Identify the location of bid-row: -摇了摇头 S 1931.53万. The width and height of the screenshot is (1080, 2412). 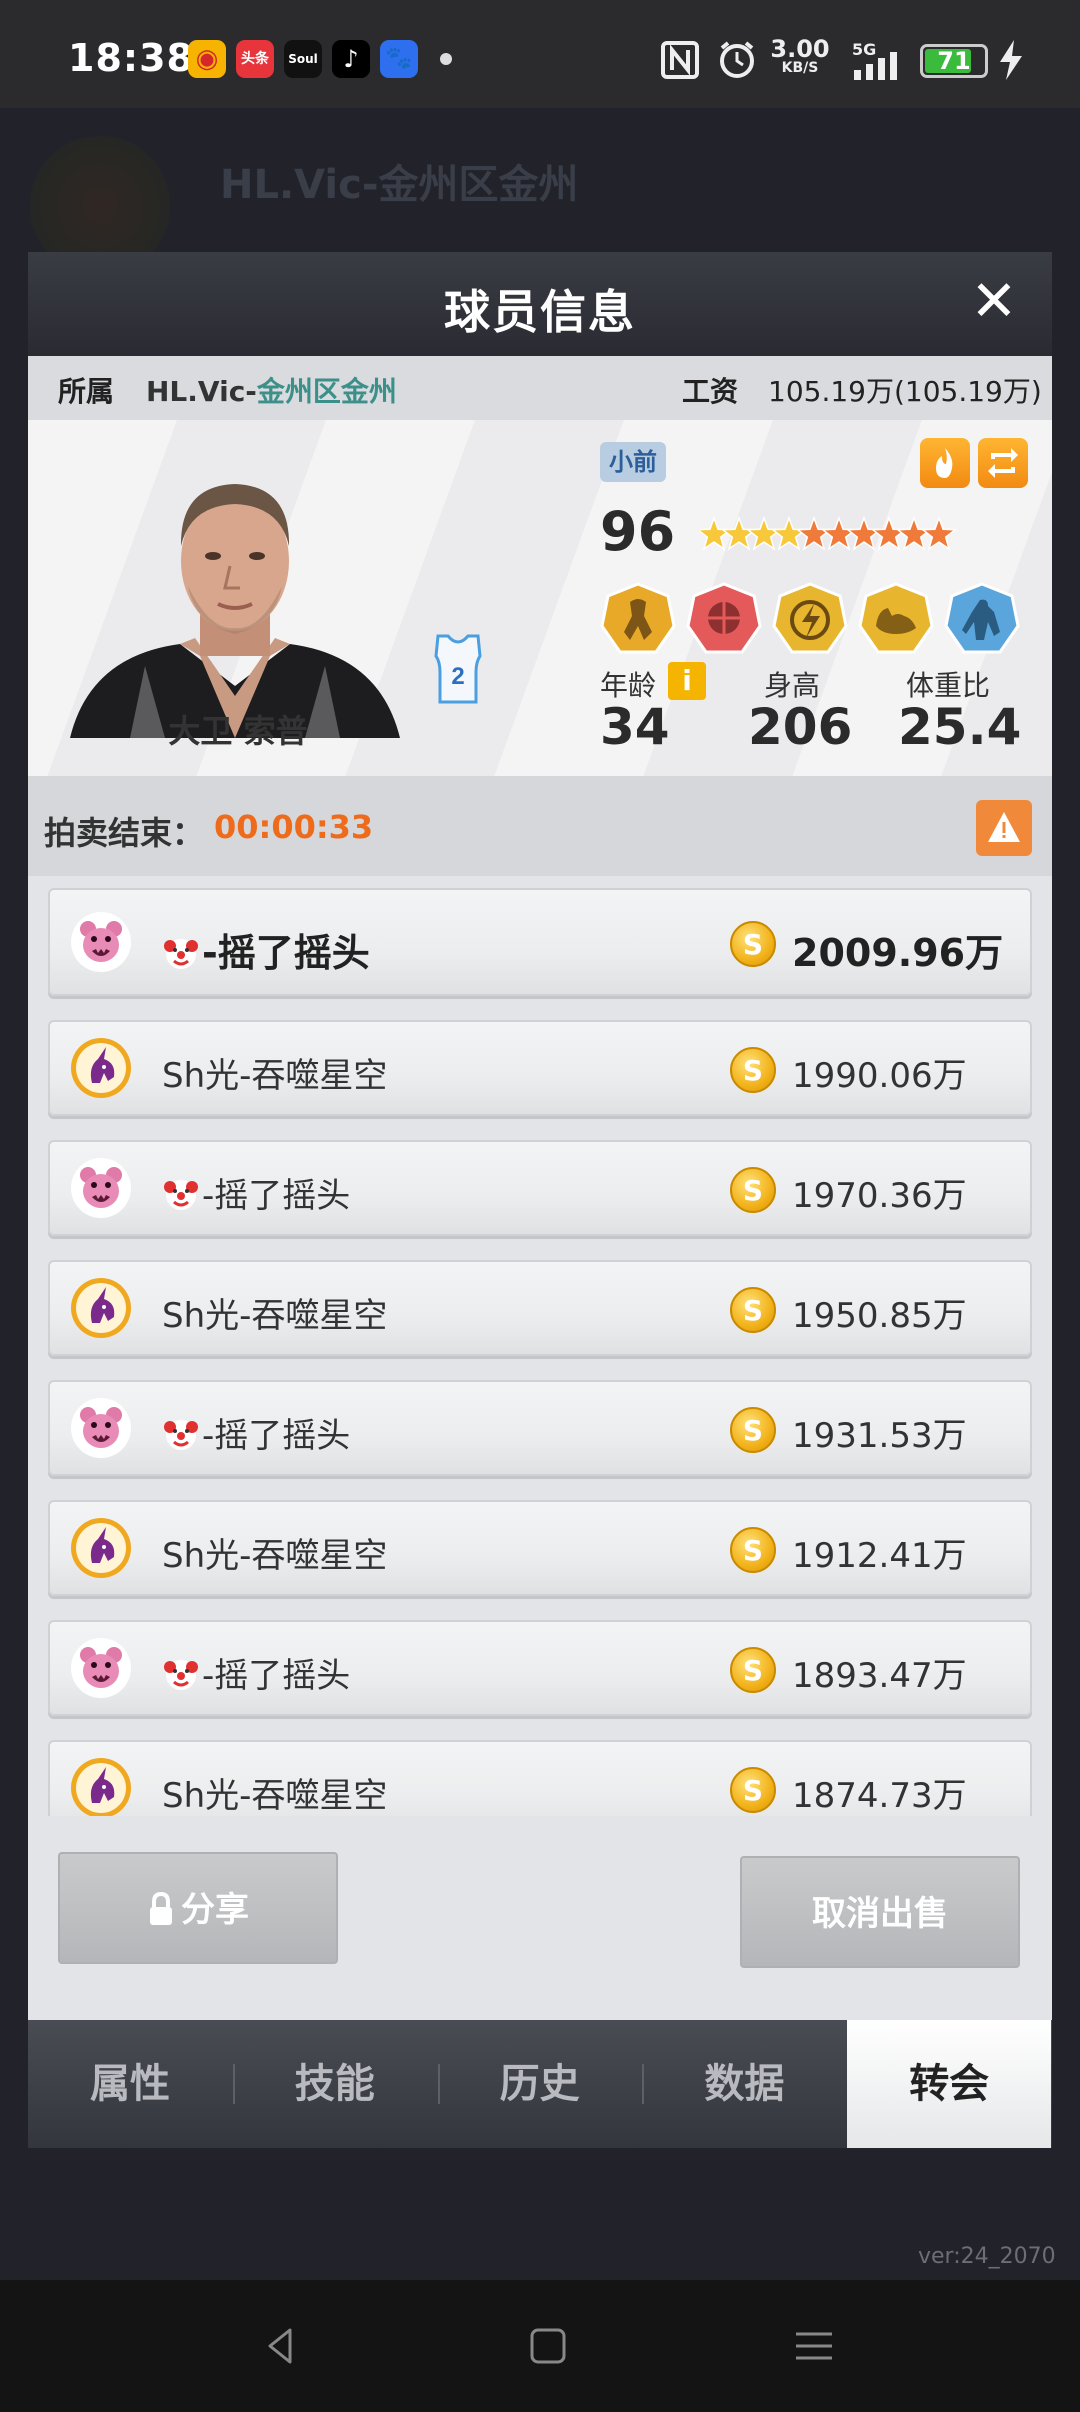
(540, 1428).